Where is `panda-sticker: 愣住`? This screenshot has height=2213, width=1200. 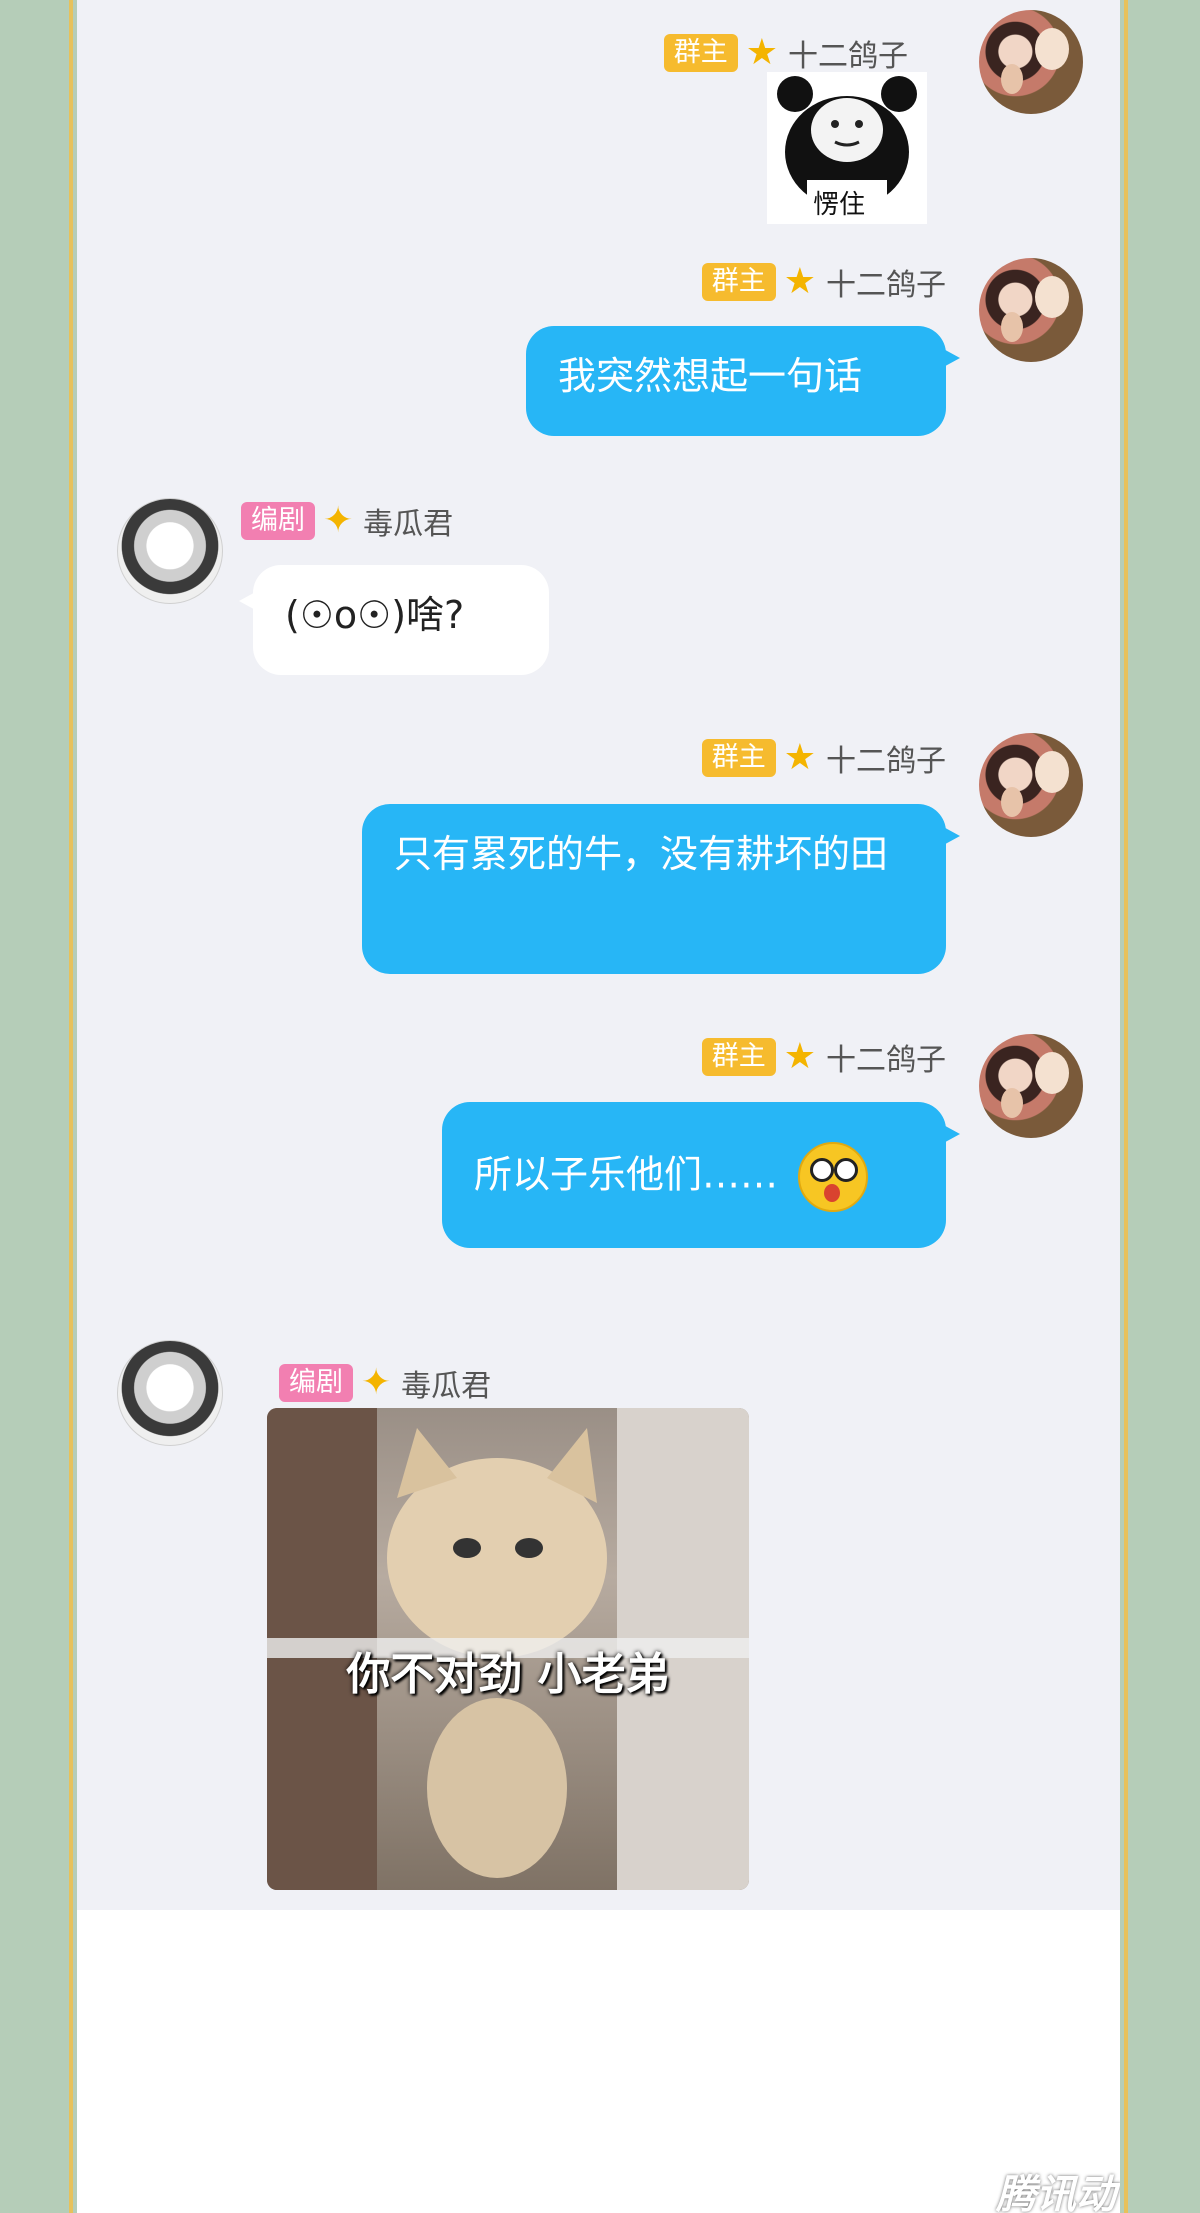
panda-sticker: 愣住 is located at coordinates (847, 148).